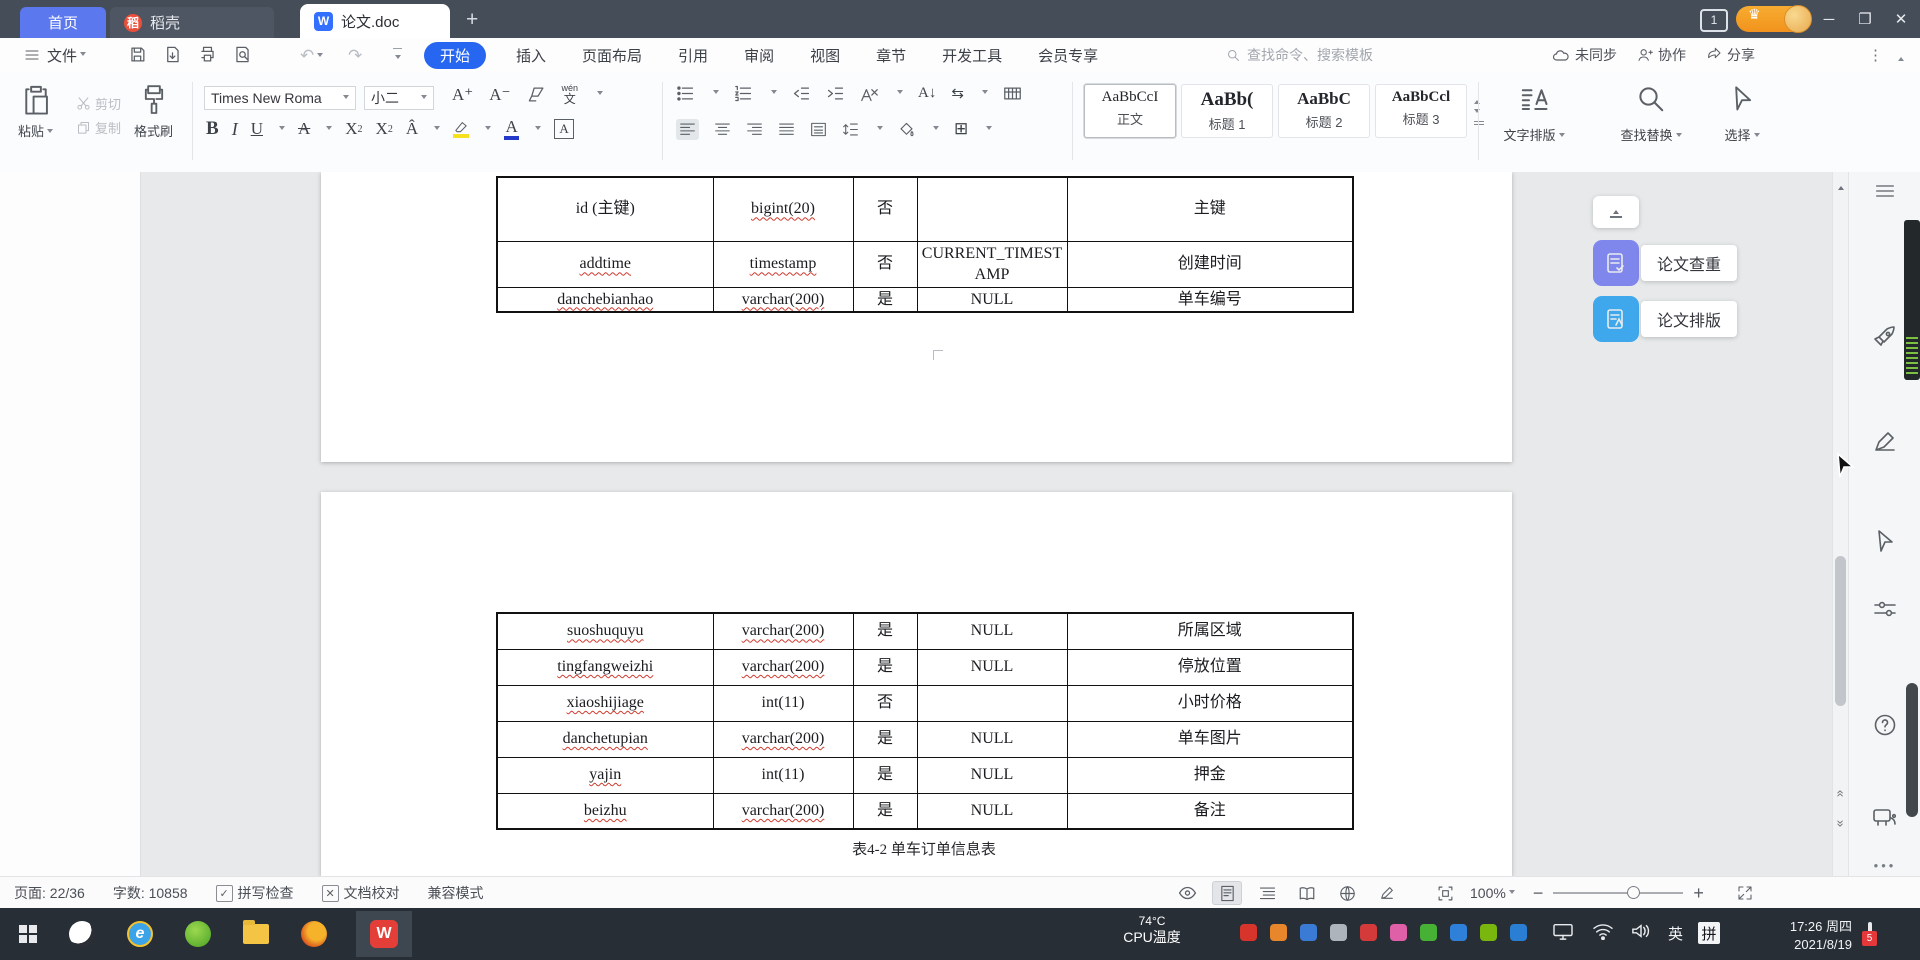 The height and width of the screenshot is (960, 1920). I want to click on window-count-button: 1, so click(1714, 20).